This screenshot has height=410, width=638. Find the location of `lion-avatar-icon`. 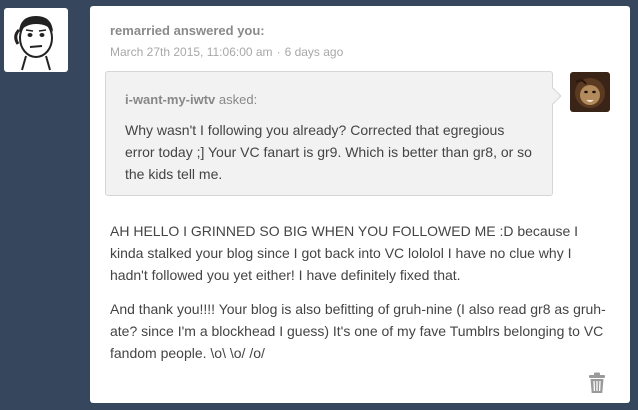

lion-avatar-icon is located at coordinates (590, 92).